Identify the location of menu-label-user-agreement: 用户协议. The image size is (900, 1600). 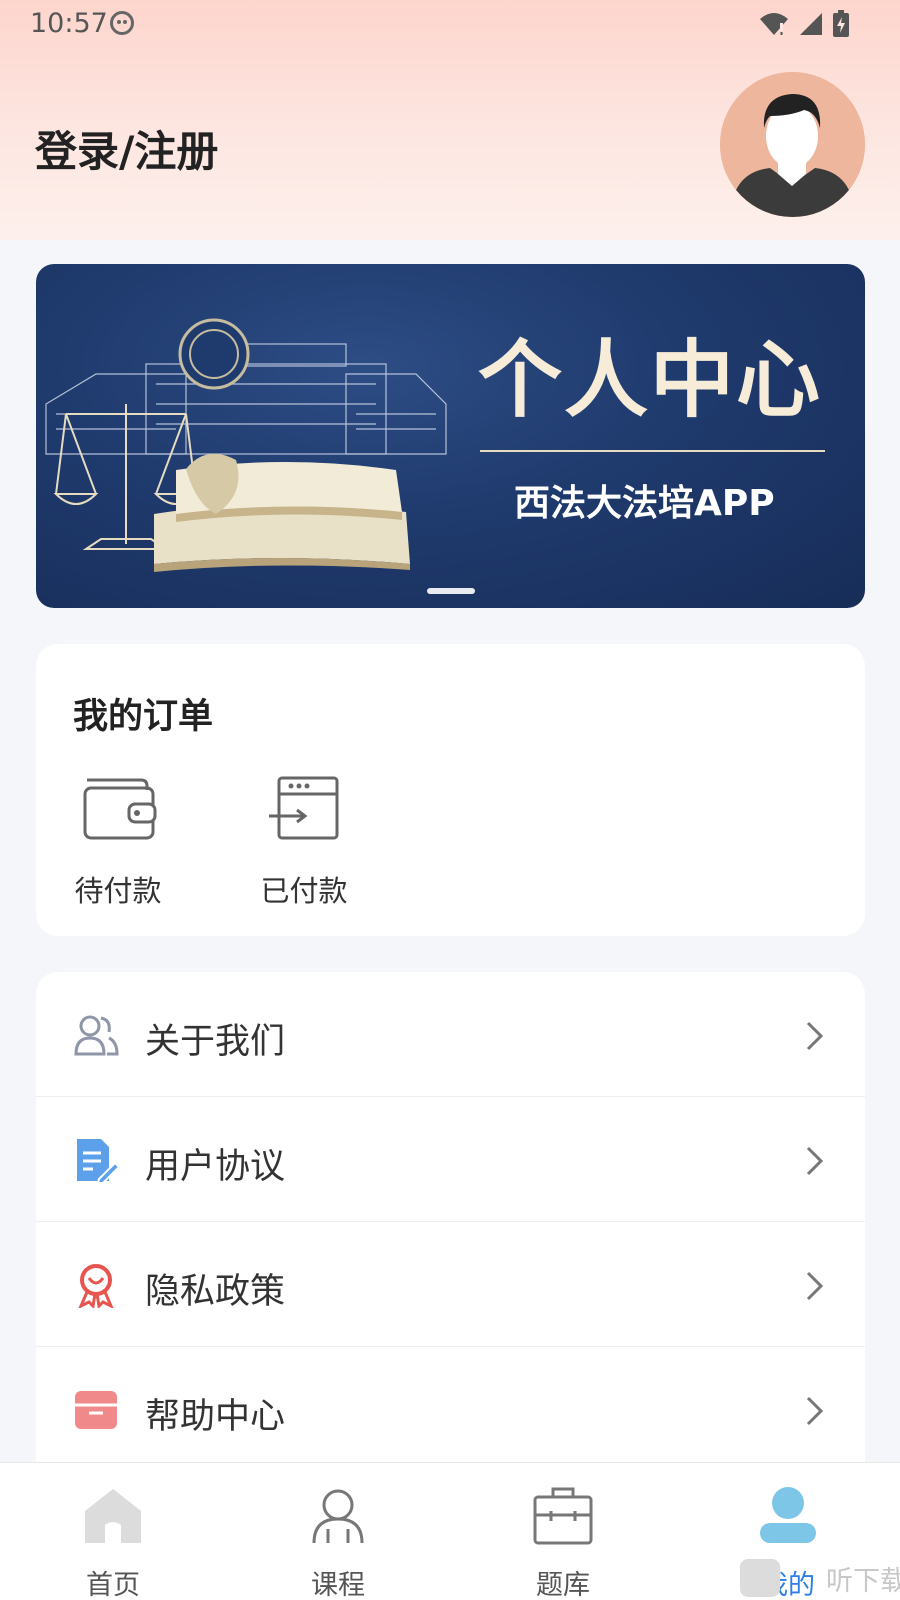
(215, 1167).